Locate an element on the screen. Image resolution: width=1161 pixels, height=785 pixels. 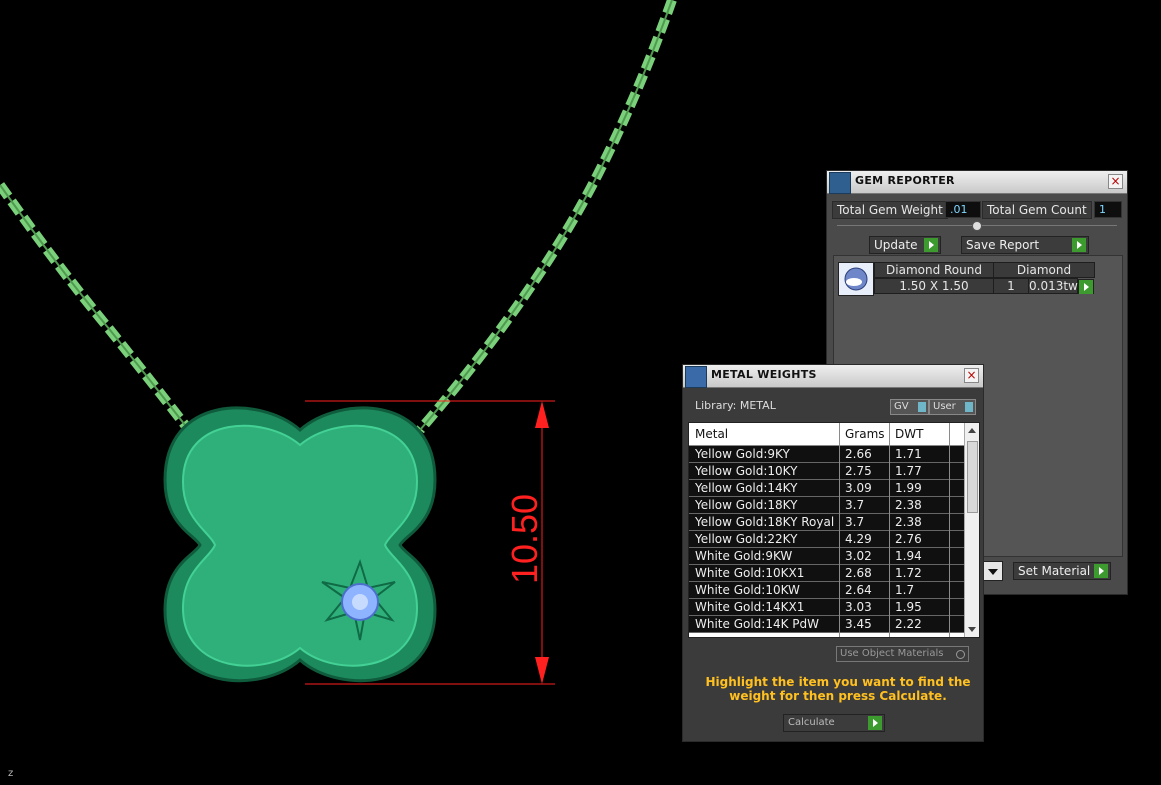
total-gem-count-value: 1 is located at coordinates (1108, 209).